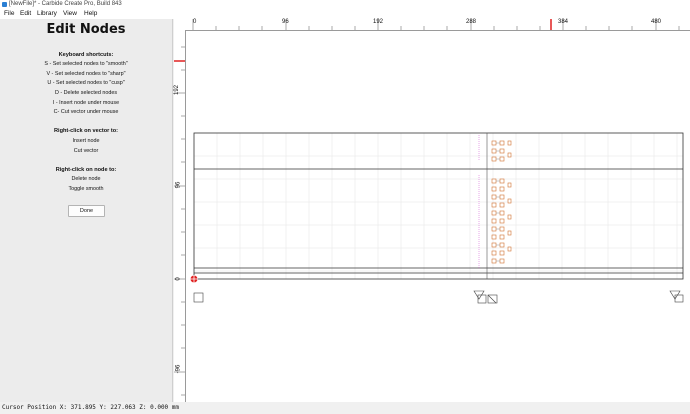 This screenshot has height=414, width=690. Describe the element at coordinates (656, 22) in the screenshot. I see `hruler-label: 480` at that location.